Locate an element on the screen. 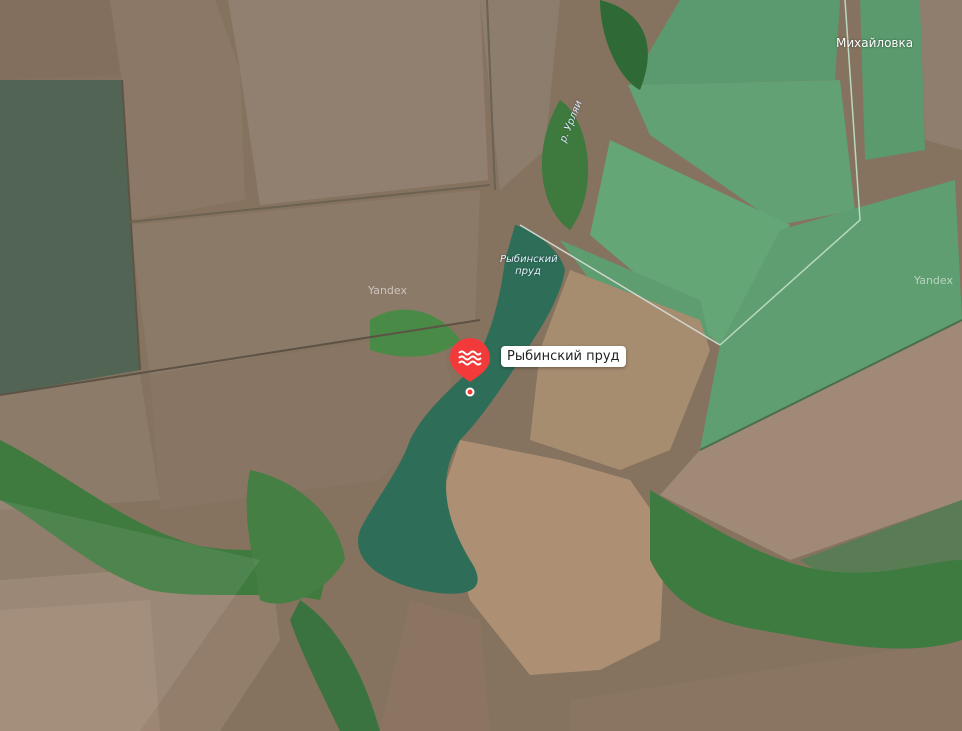 The height and width of the screenshot is (731, 962). village-label-mikhailovka: Михайловка is located at coordinates (874, 43).